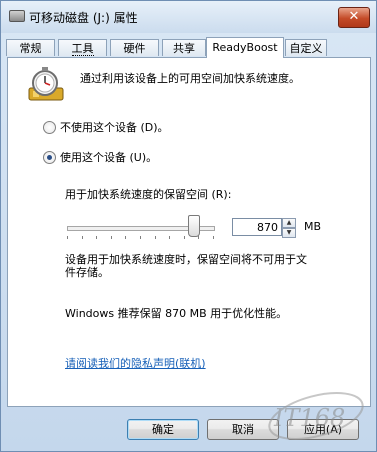  I want to click on do-not-use-label: 不使用这个设备 (D)。, so click(114, 127).